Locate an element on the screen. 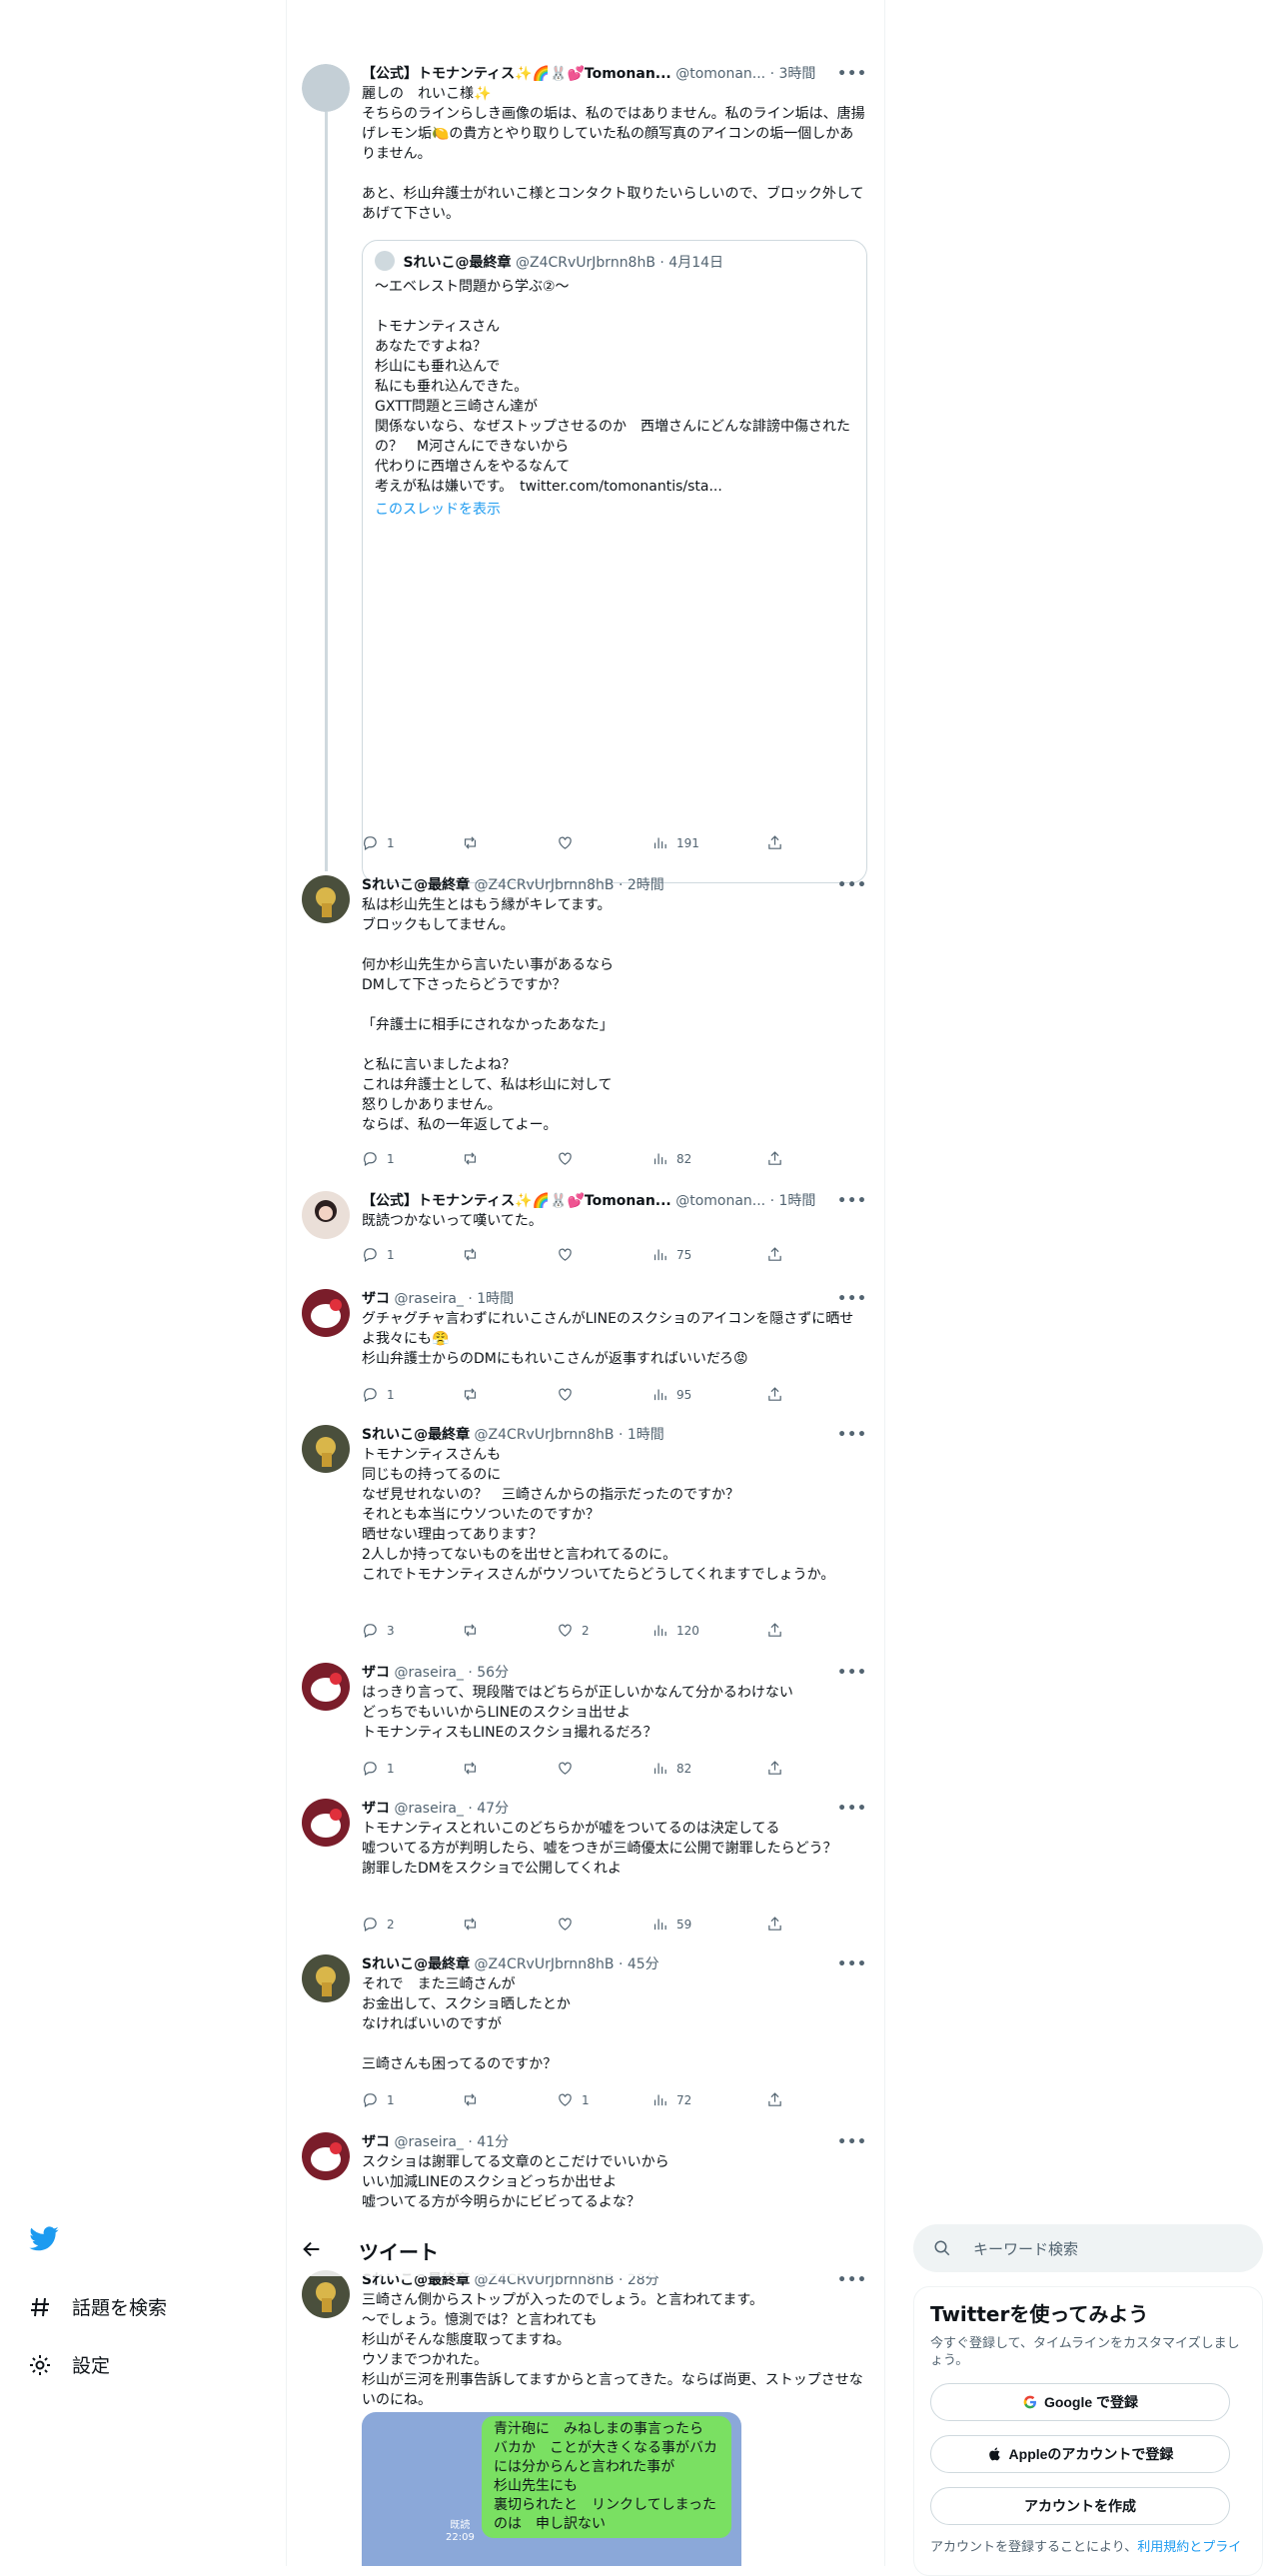 The width and height of the screenshot is (1283, 2576). tweet-time: · 41分 is located at coordinates (488, 2142).